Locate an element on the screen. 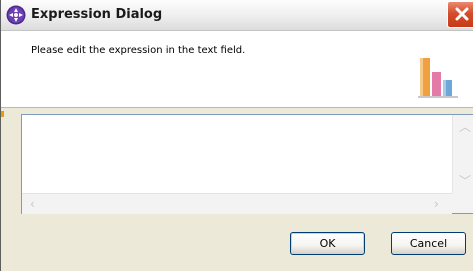  scroll-right-icon: › is located at coordinates (436, 204).